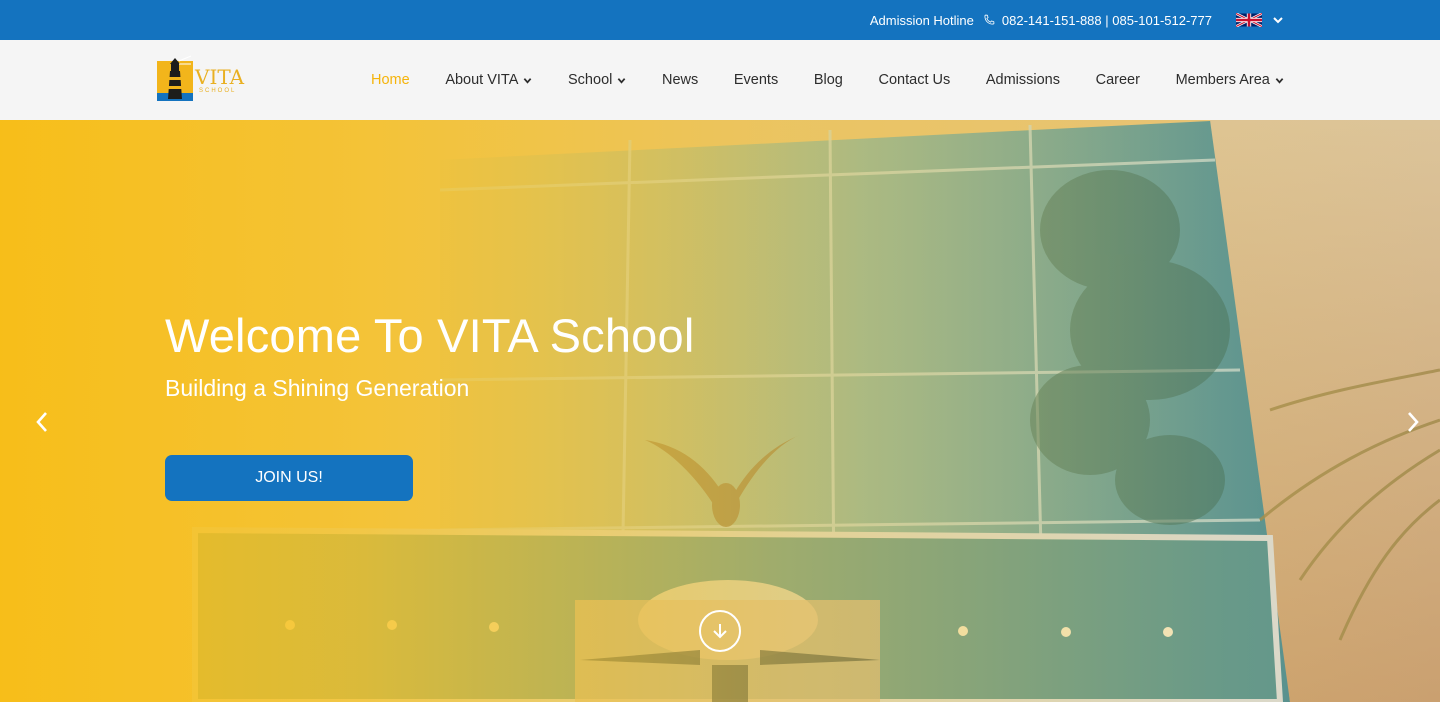  I want to click on chevron-down-icon, so click(1278, 20).